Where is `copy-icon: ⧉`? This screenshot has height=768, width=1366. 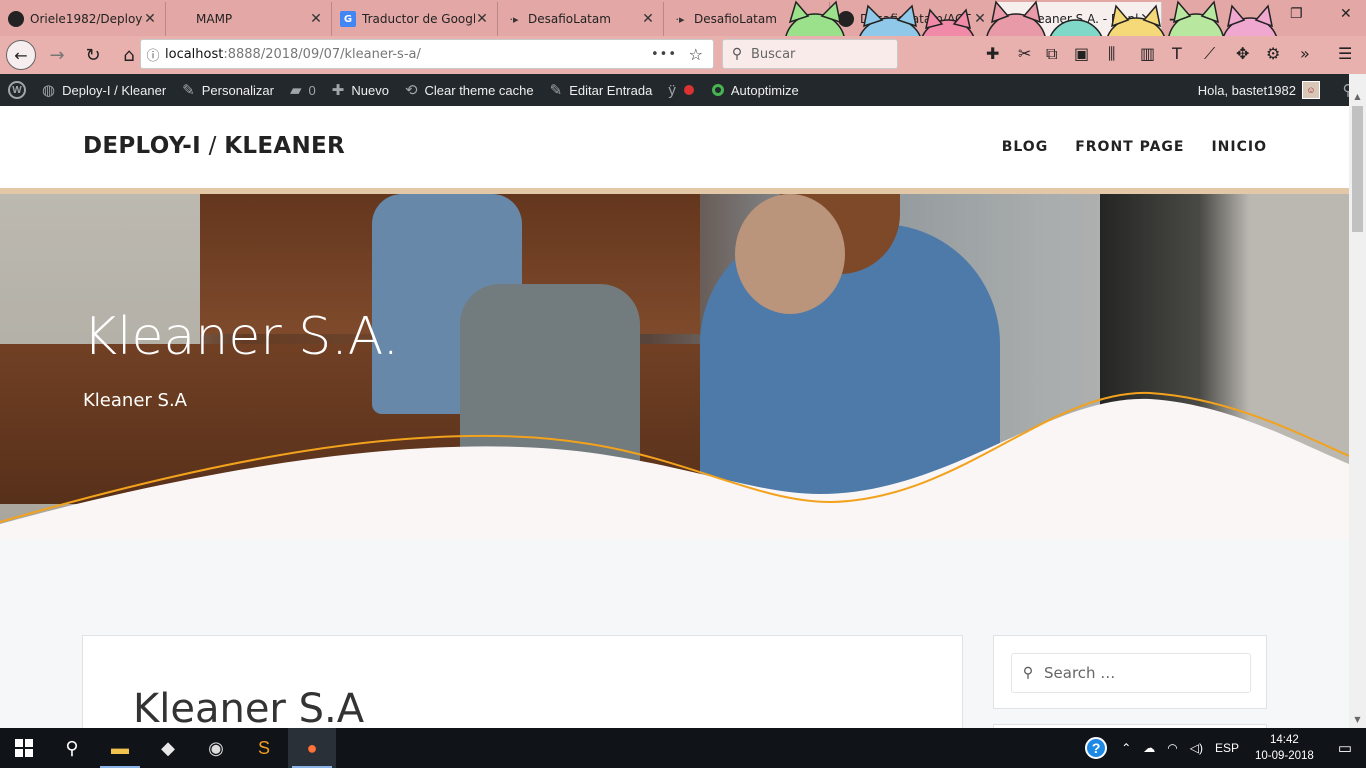 copy-icon: ⧉ is located at coordinates (1051, 54).